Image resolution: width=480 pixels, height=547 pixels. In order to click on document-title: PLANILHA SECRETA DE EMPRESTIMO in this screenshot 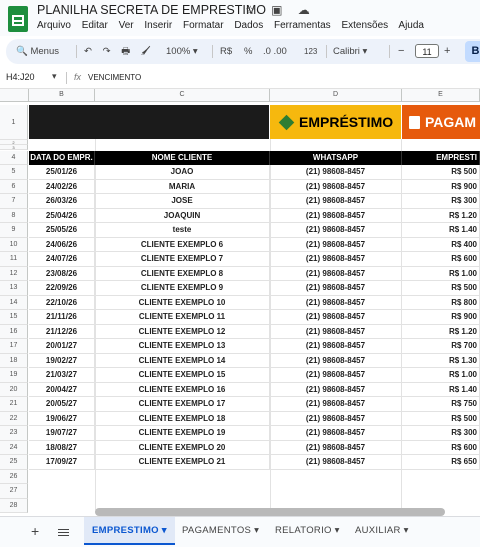, I will do `click(151, 10)`.